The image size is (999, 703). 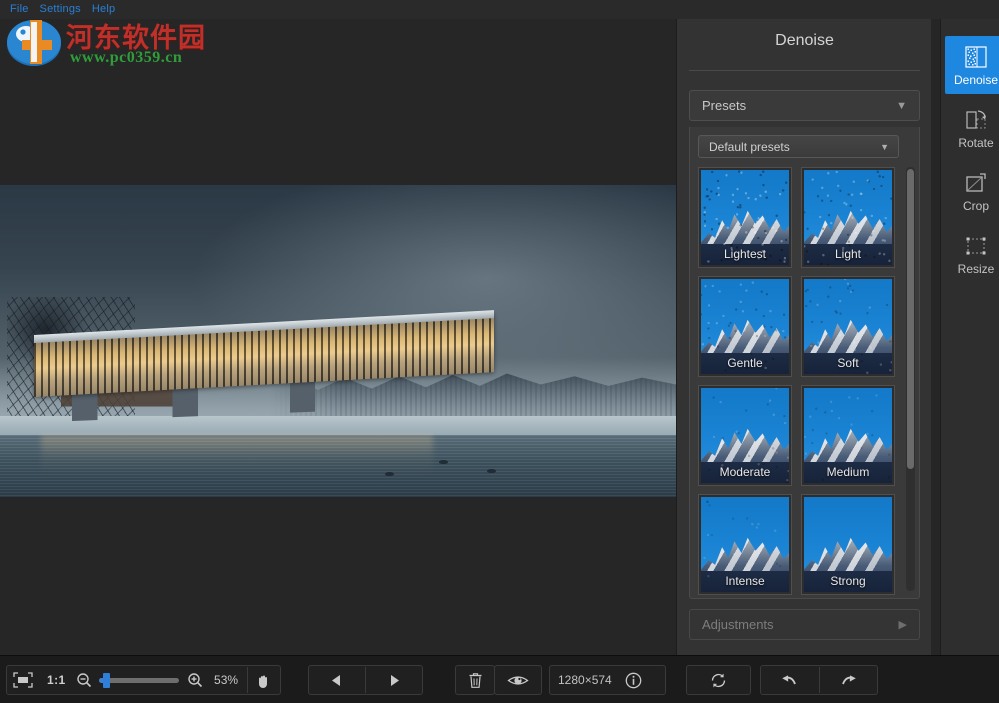 I want to click on photo-reflection-layer, so click(x=236, y=456).